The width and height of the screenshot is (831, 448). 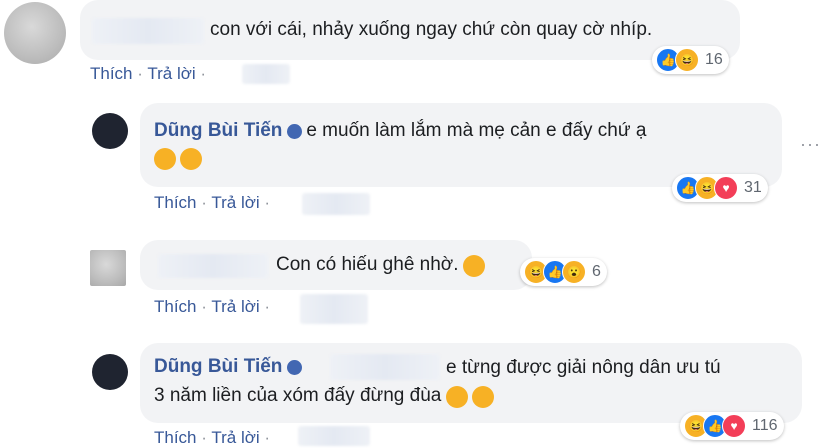 I want to click on reaction-summary: 👍 😆 16, so click(x=690, y=60).